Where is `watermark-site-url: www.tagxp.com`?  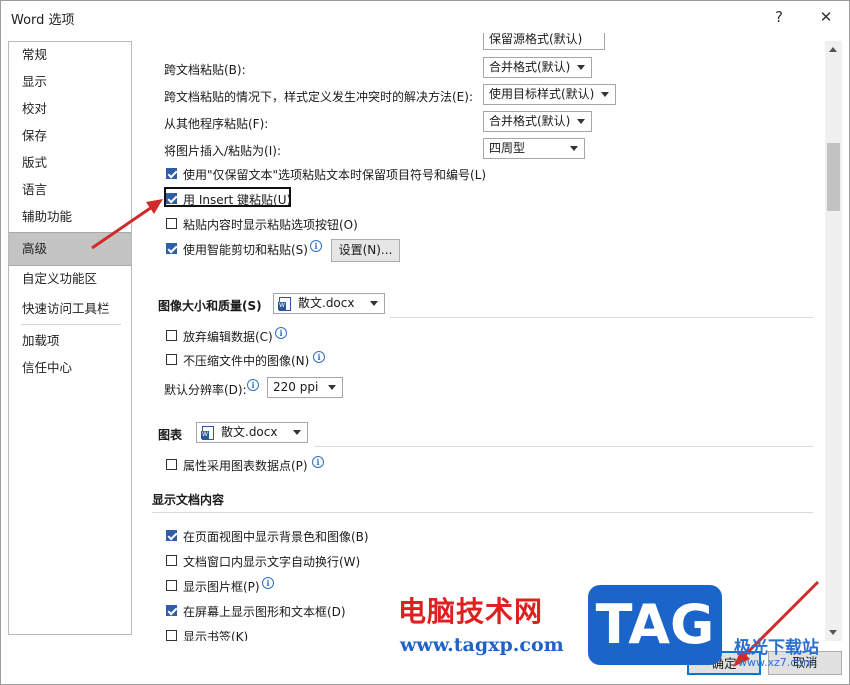
watermark-site-url: www.tagxp.com is located at coordinates (482, 645).